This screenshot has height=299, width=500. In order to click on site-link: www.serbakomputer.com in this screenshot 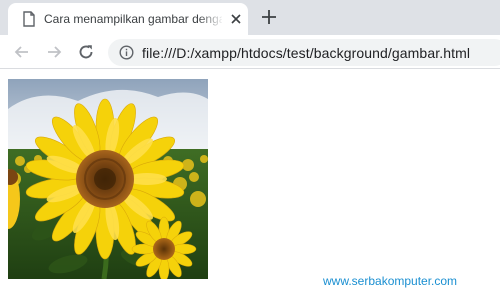, I will do `click(390, 281)`.